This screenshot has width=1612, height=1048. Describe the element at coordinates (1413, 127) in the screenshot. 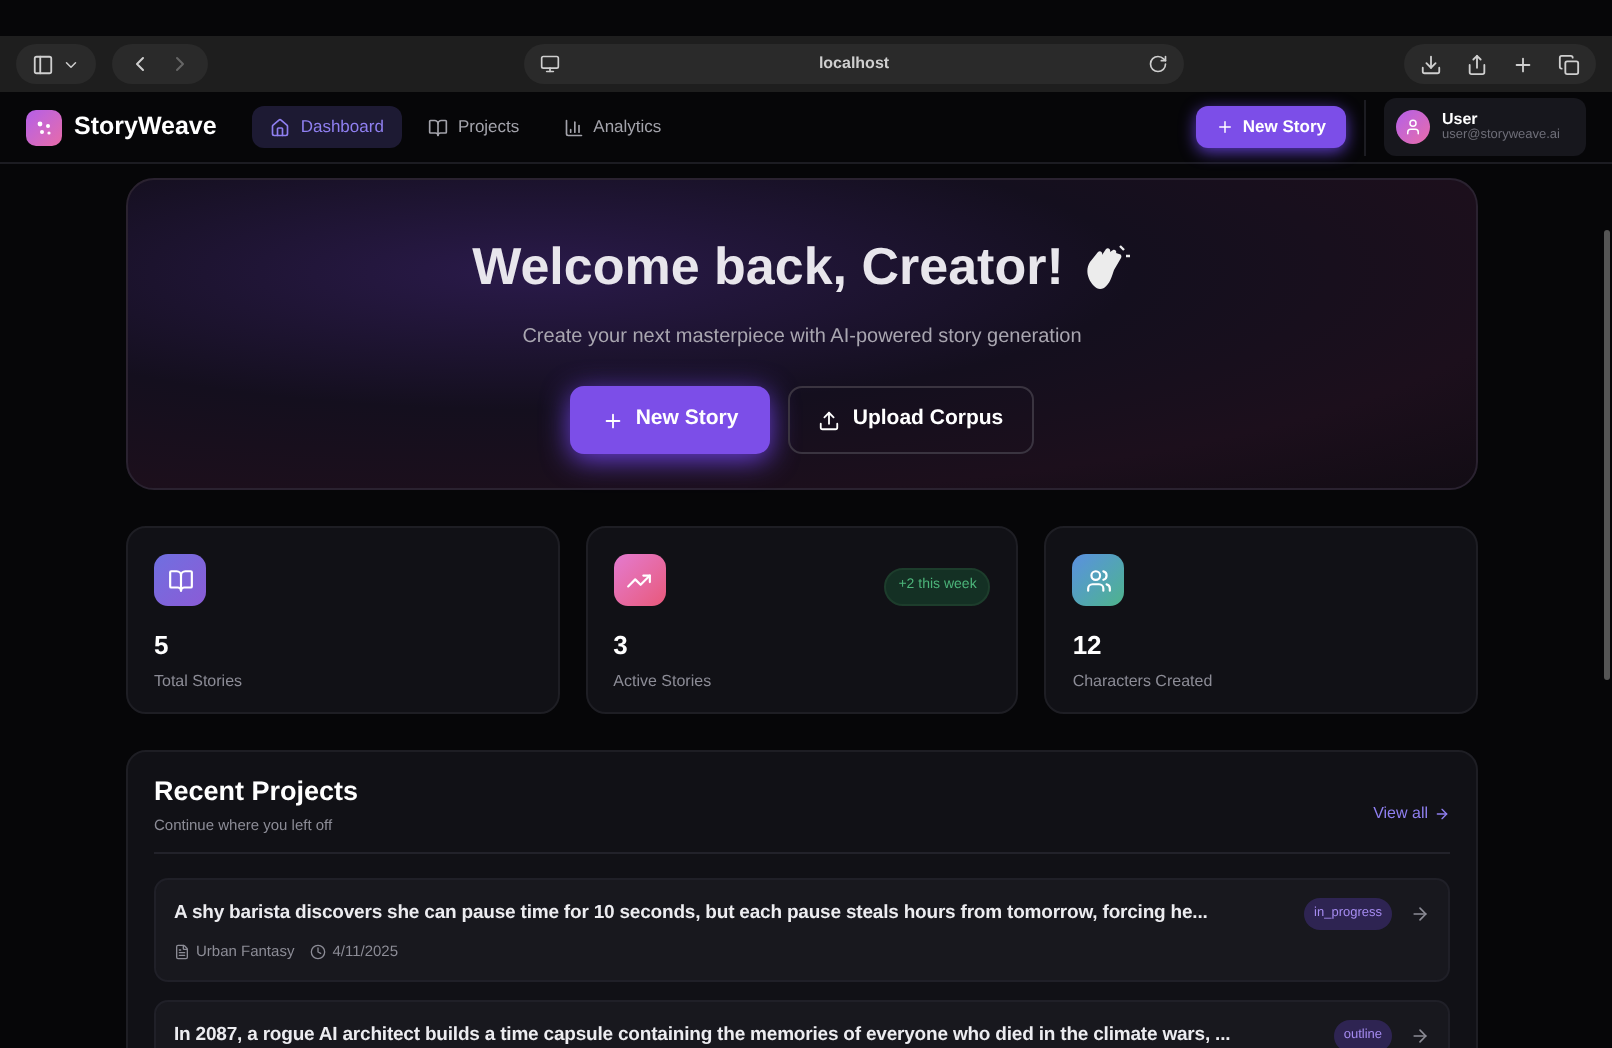

I see `avatar-icon` at that location.